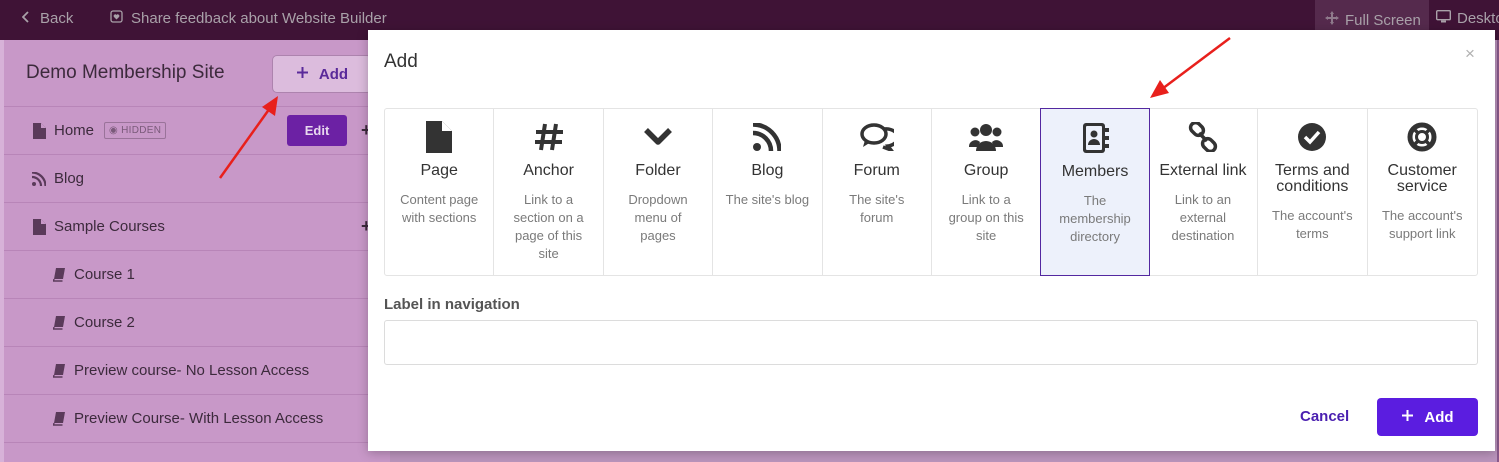 This screenshot has width=1499, height=462. I want to click on site-title: Demo Membership Site, so click(125, 72).